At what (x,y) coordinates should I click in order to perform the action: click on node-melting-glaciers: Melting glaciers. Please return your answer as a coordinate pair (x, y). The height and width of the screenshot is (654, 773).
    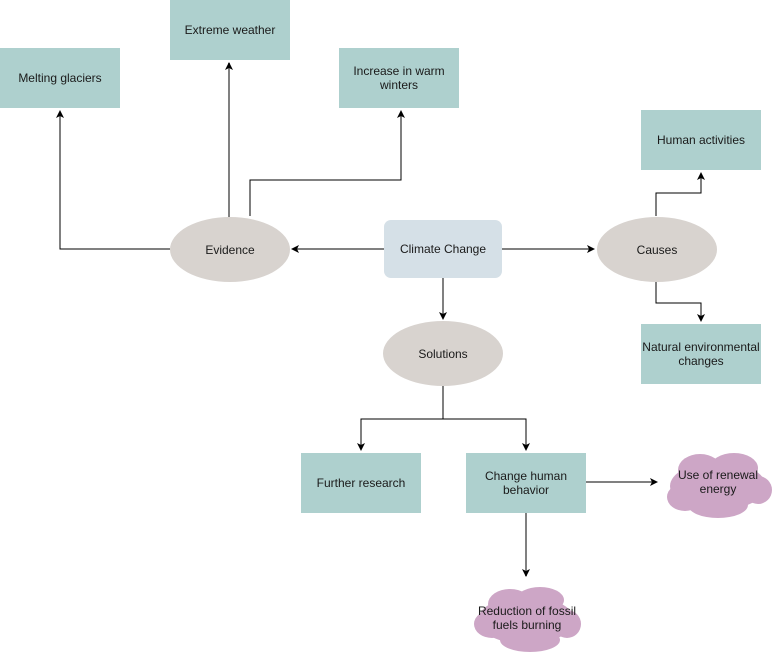
    Looking at the image, I should click on (60, 78).